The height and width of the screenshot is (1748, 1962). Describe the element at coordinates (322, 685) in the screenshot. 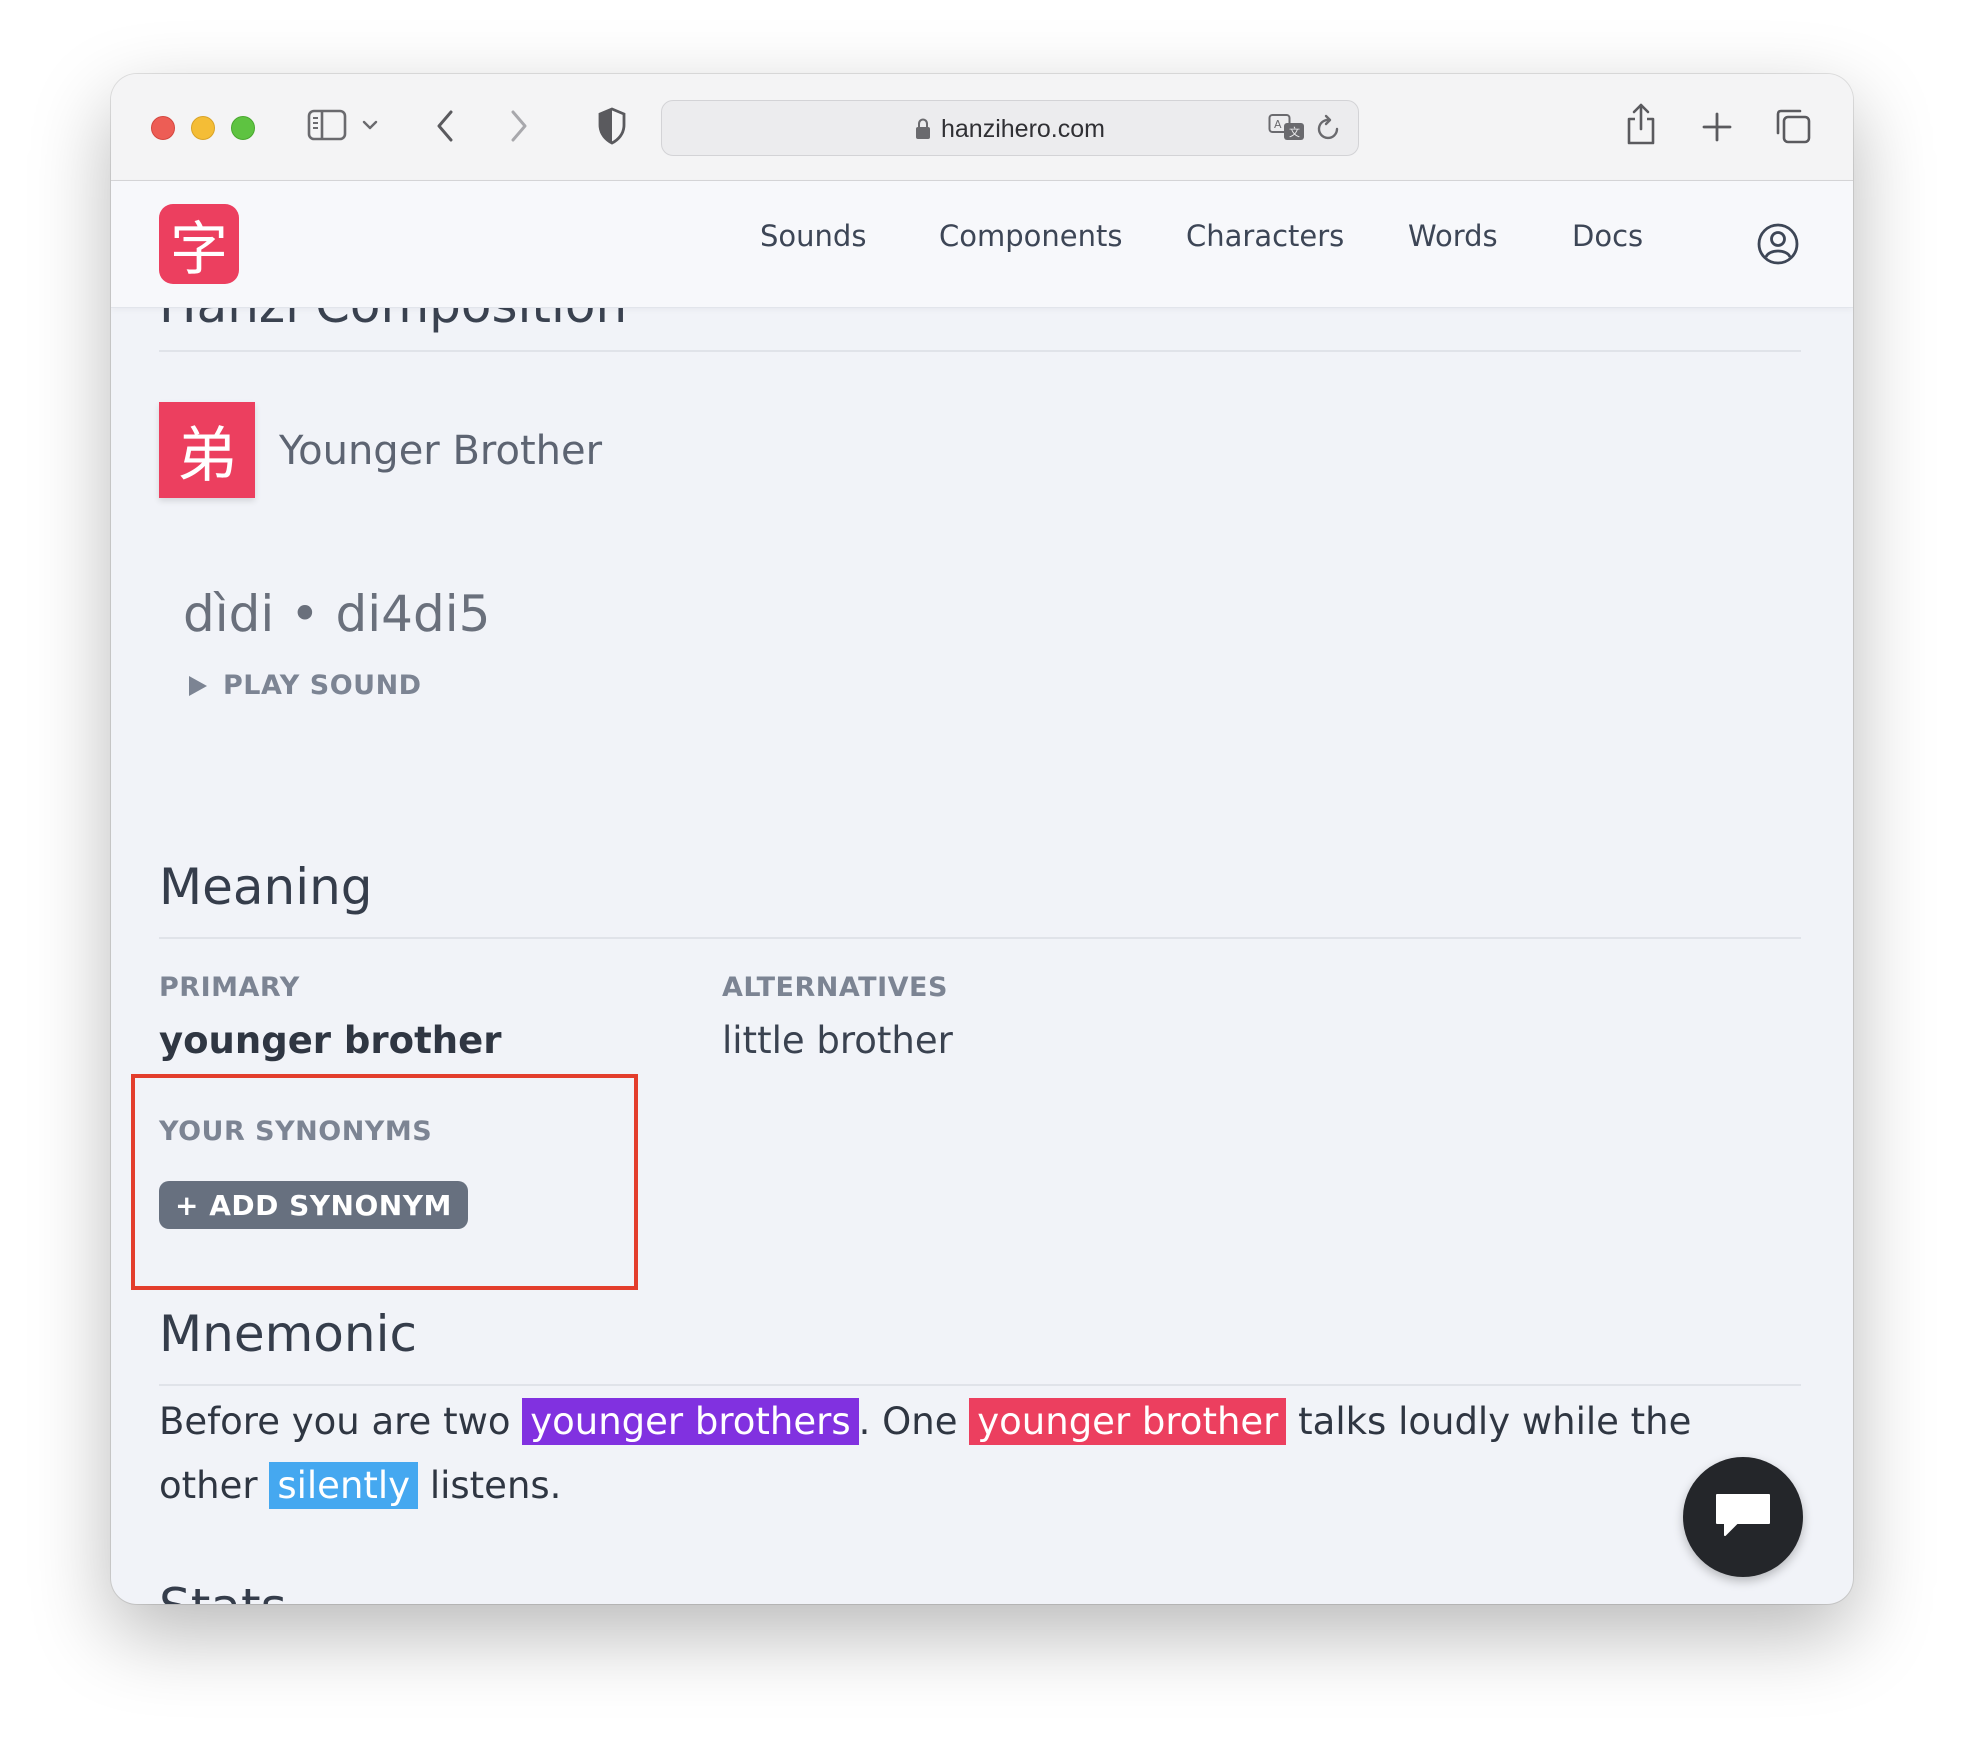

I see `play-sound-label: PLAY SOUND` at that location.